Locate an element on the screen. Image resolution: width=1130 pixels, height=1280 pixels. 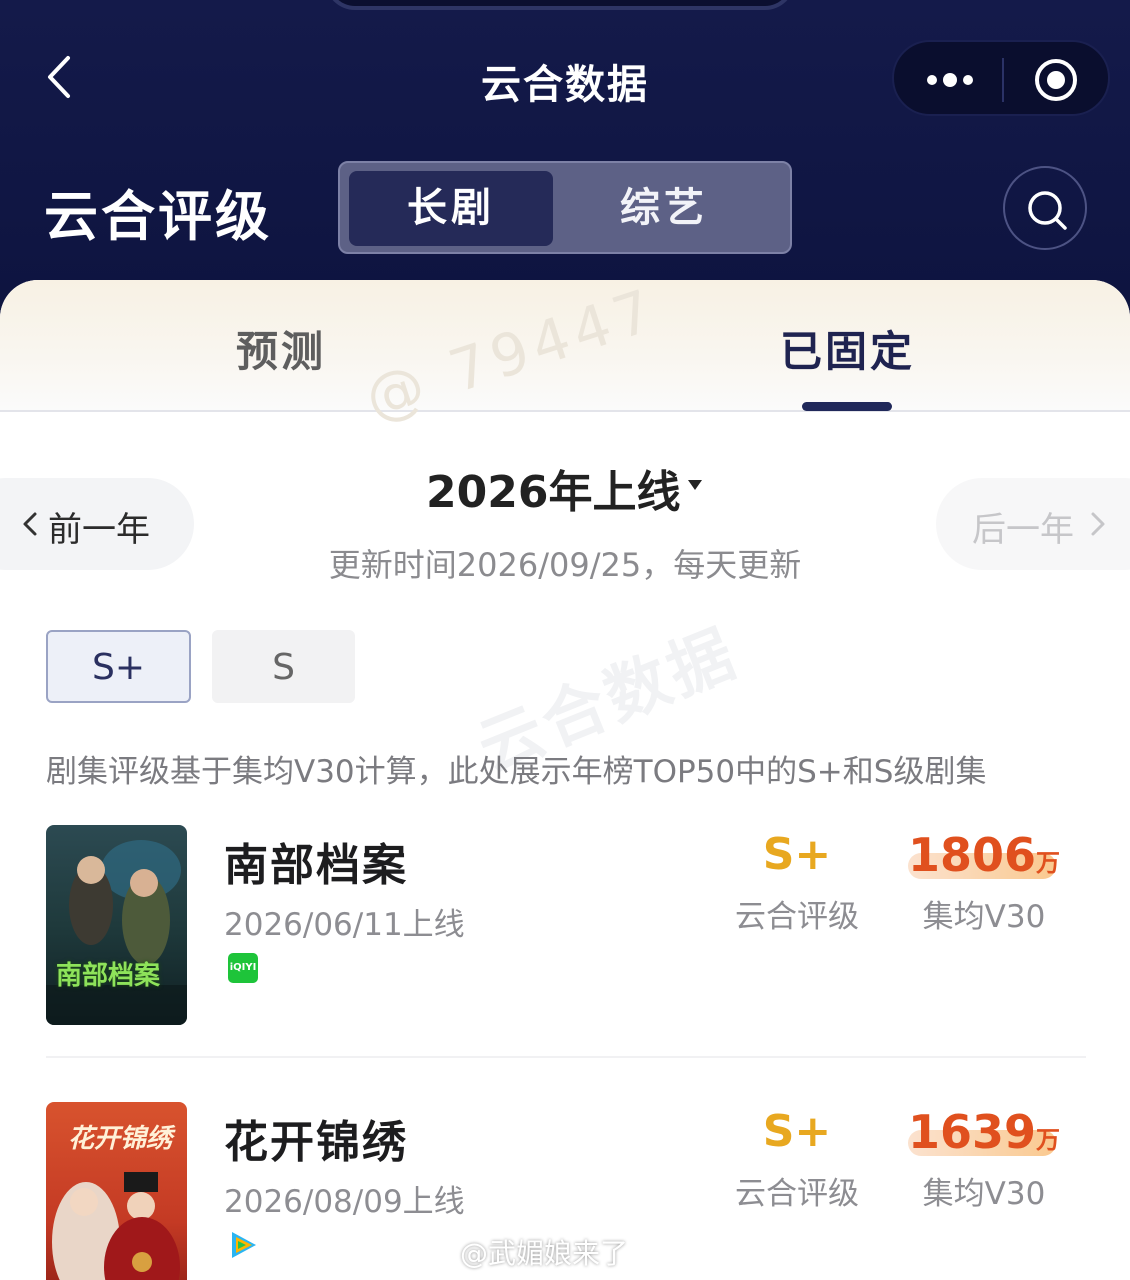
more-dots-icon is located at coordinates (950, 80).